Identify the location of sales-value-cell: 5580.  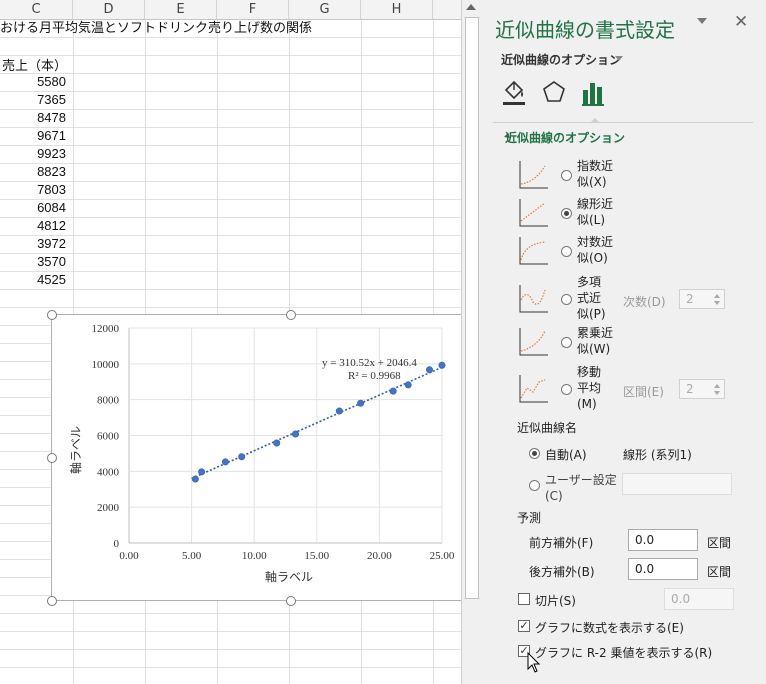
(33, 82).